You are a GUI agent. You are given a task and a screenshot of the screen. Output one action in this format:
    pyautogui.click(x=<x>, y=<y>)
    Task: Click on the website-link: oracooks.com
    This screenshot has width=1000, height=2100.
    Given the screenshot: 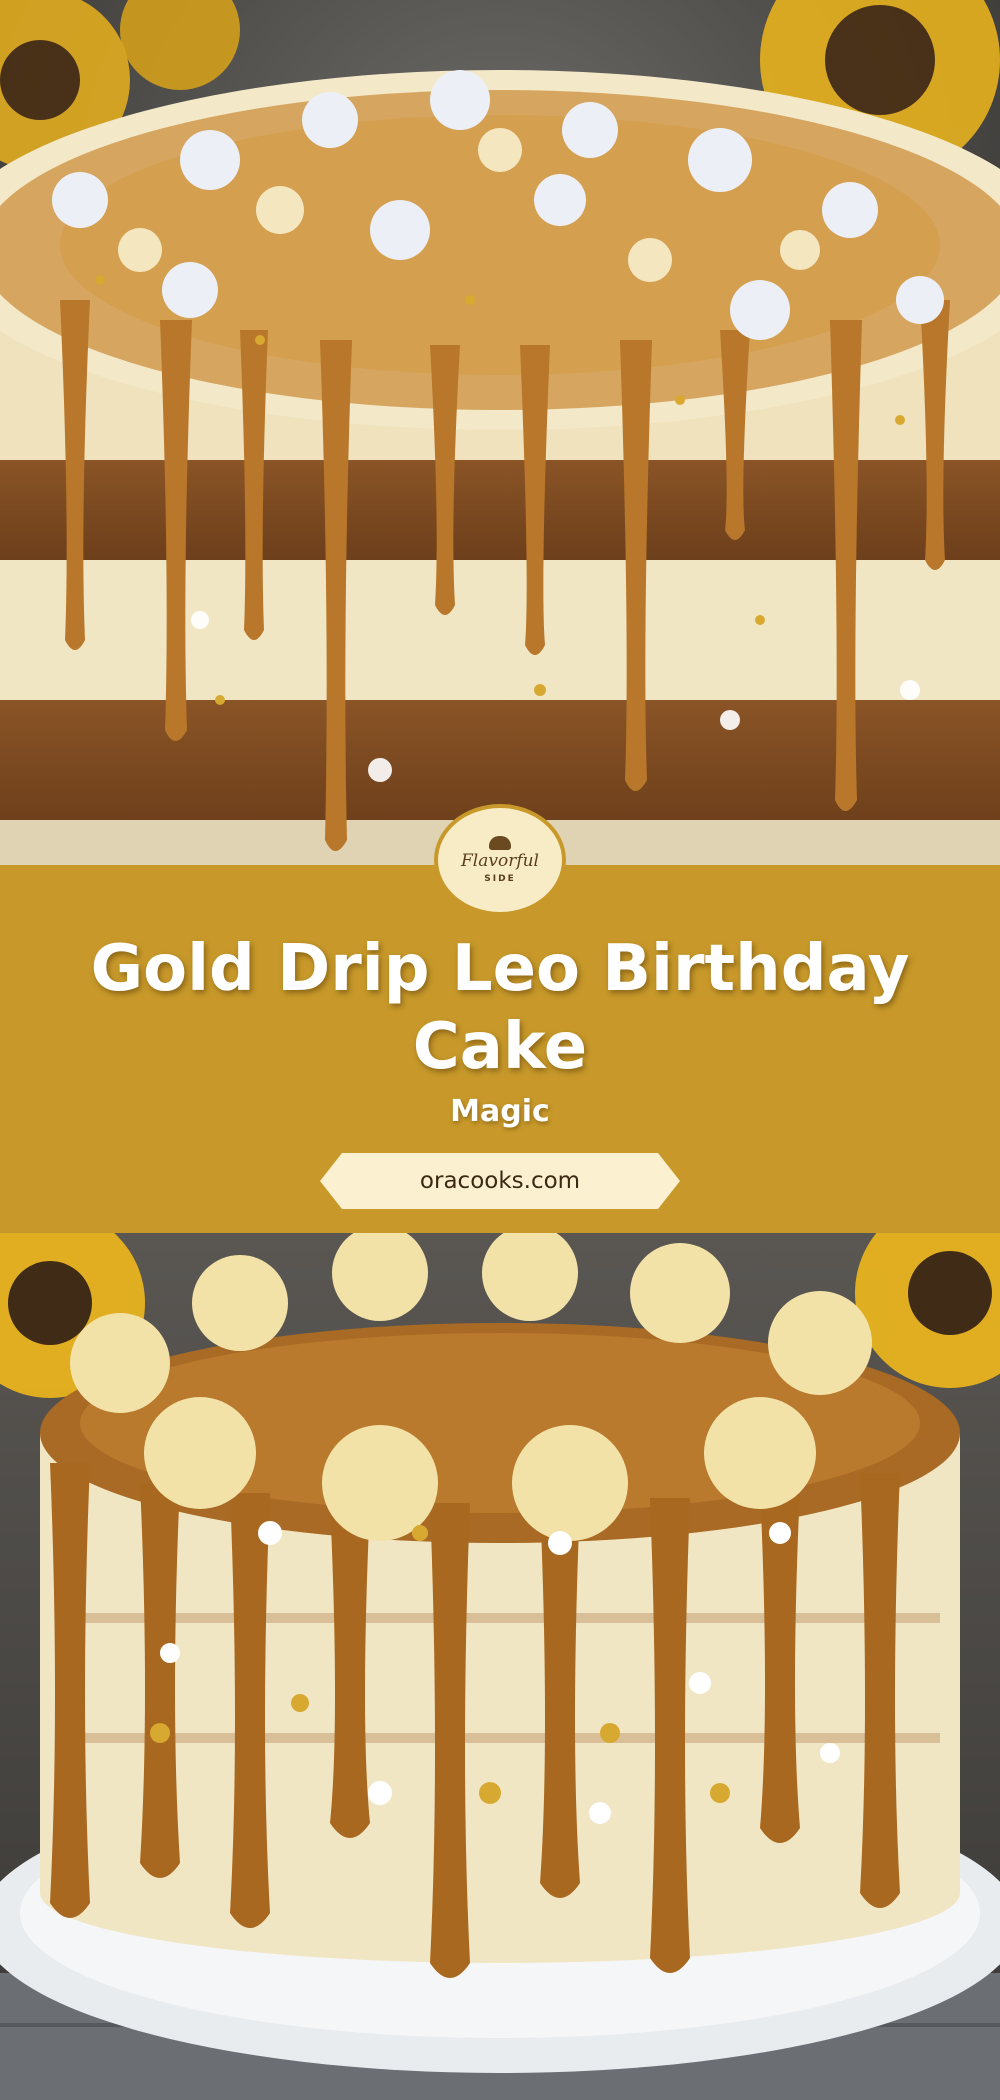 What is the action you would take?
    pyautogui.click(x=500, y=1181)
    